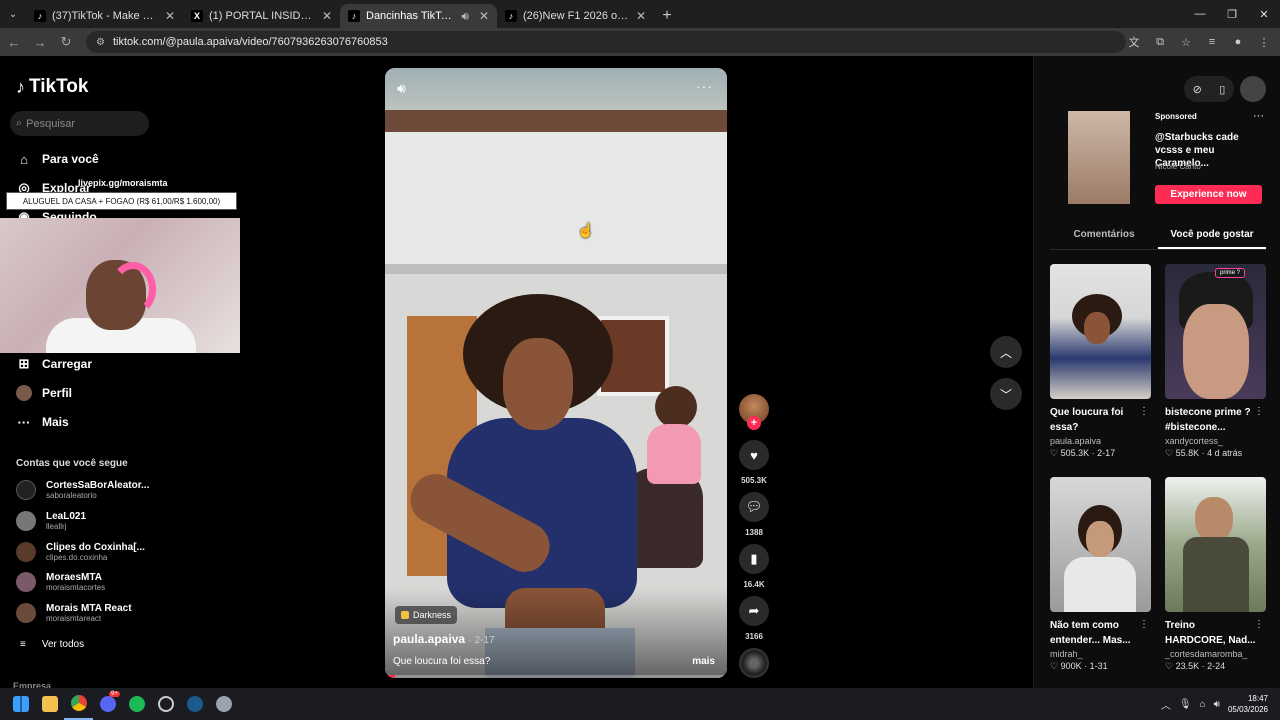  I want to click on taskbar-spotify, so click(136, 704).